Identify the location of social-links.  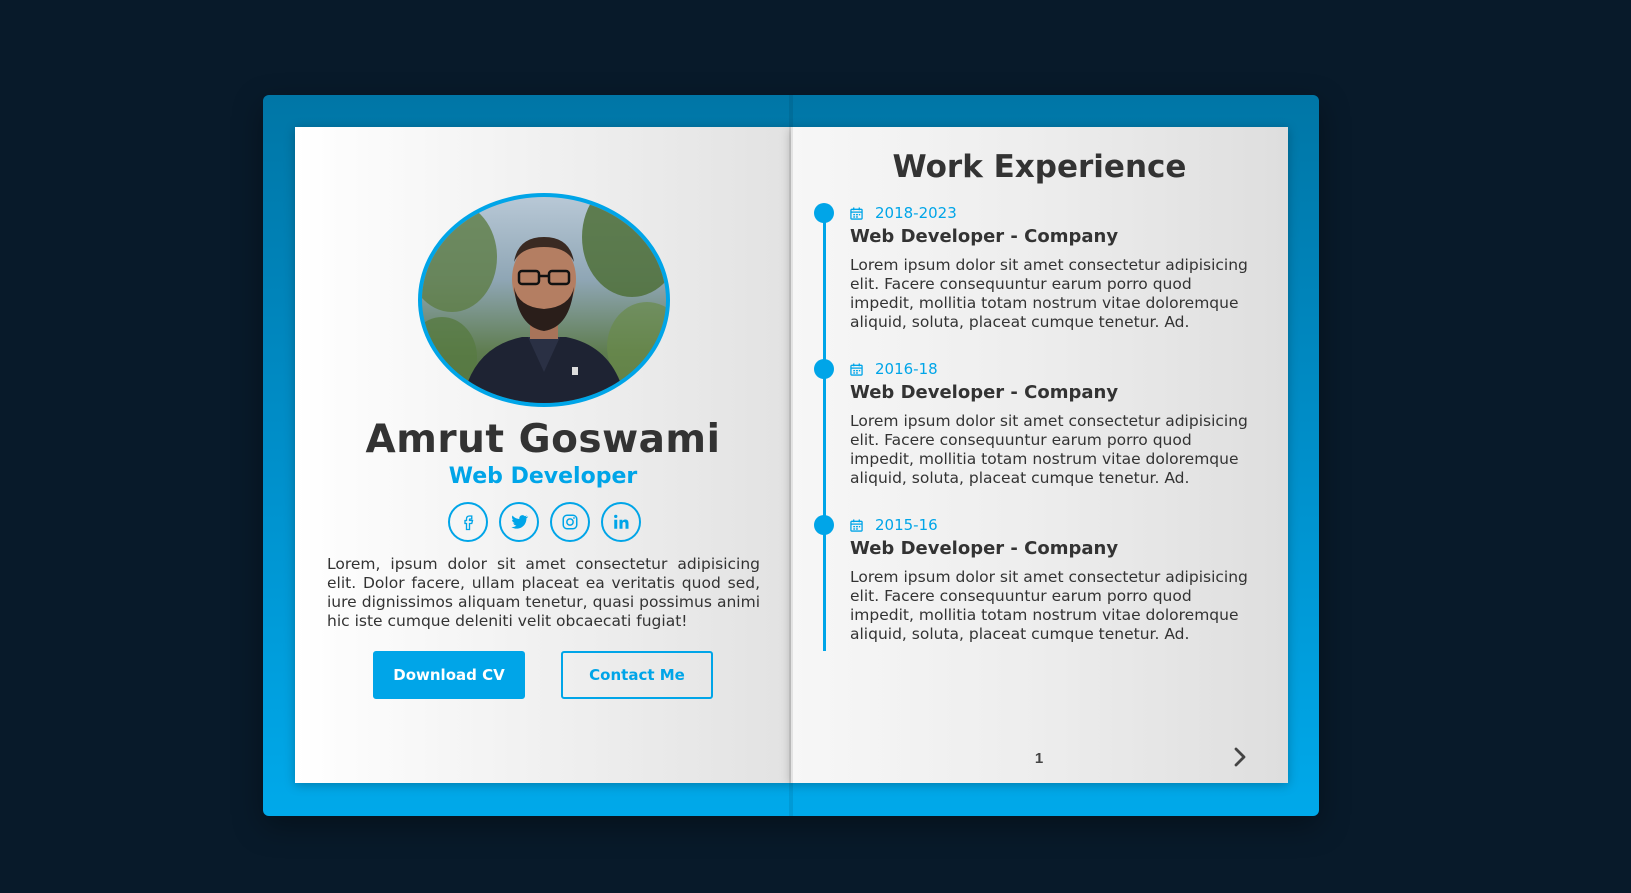
(544, 522).